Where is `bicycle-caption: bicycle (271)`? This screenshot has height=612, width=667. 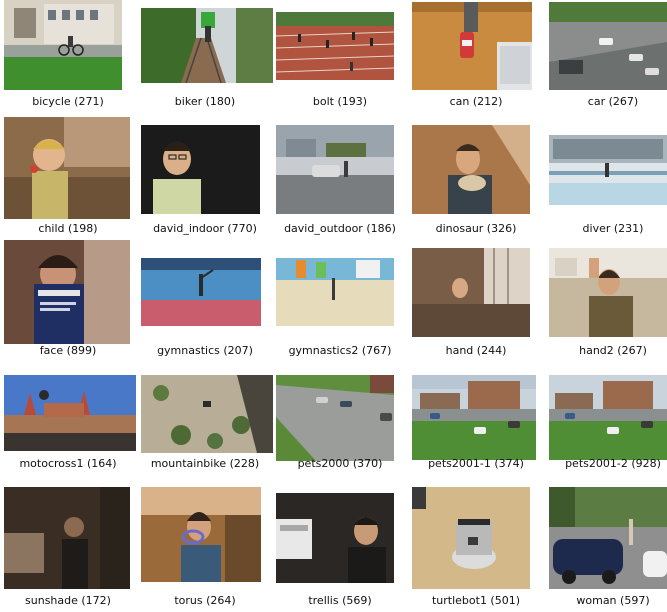 bicycle-caption: bicycle (271) is located at coordinates (68, 101).